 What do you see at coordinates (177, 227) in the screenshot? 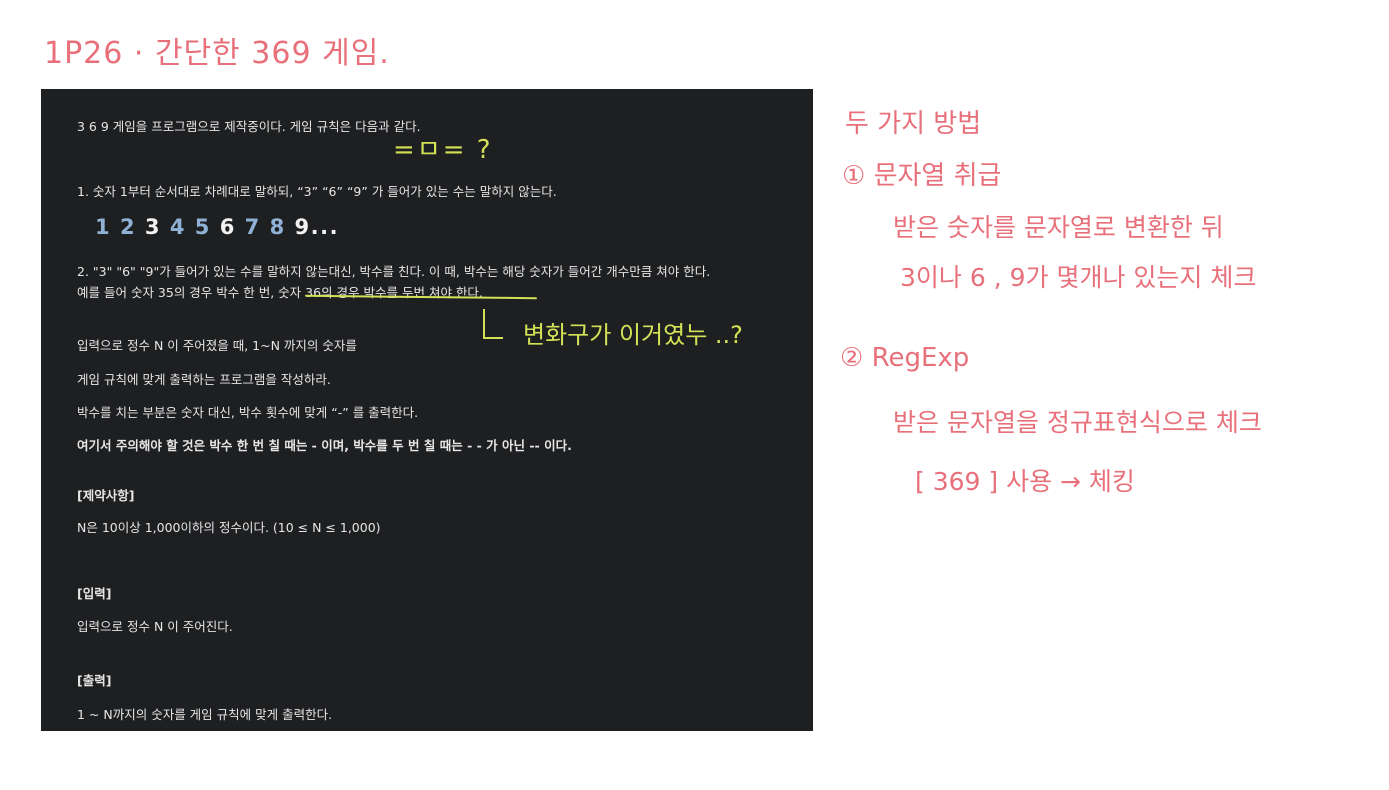
I see `digit-4: 4` at bounding box center [177, 227].